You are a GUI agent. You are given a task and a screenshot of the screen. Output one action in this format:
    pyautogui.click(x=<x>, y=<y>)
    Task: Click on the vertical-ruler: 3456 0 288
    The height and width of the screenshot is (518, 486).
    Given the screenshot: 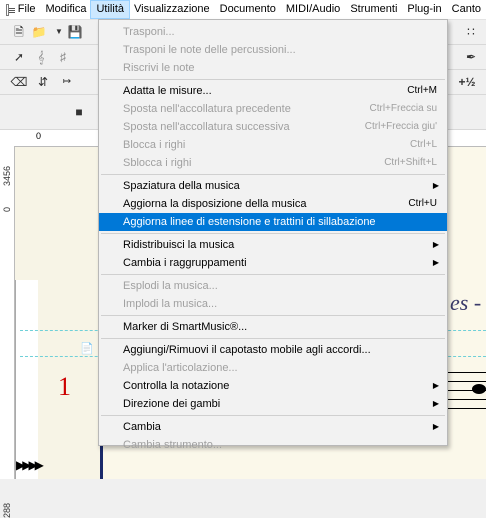 What is the action you would take?
    pyautogui.click(x=7, y=332)
    